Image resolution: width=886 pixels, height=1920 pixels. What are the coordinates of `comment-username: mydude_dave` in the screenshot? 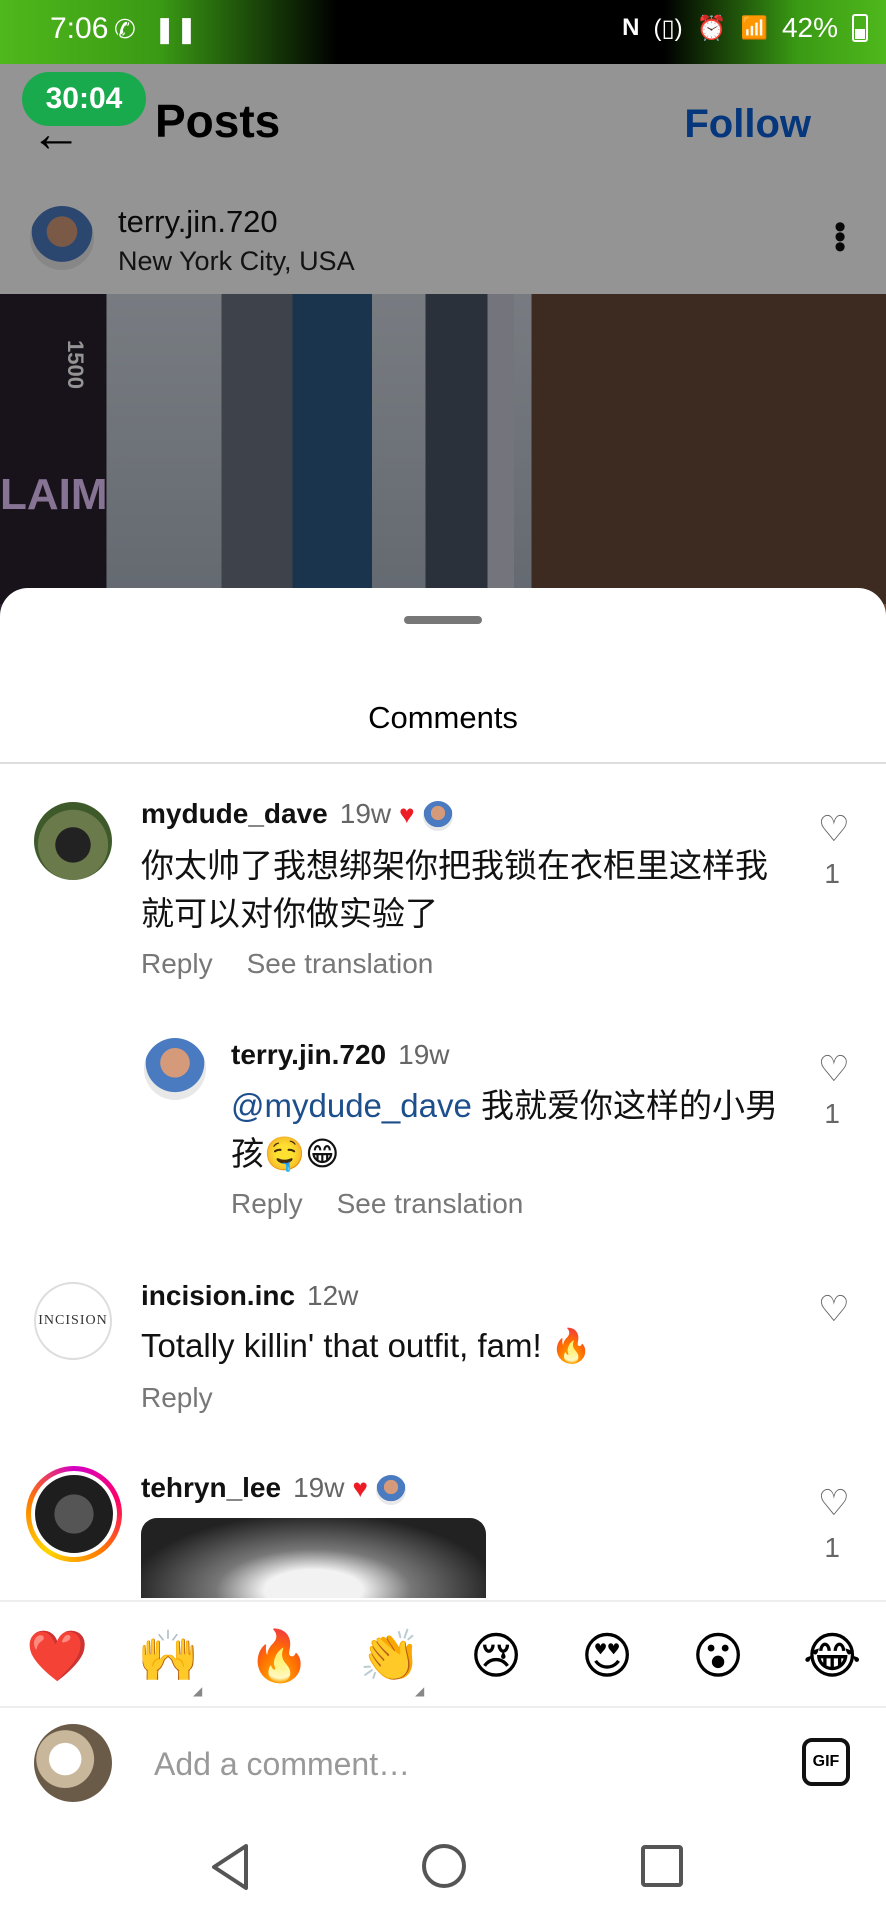 It's located at (234, 813).